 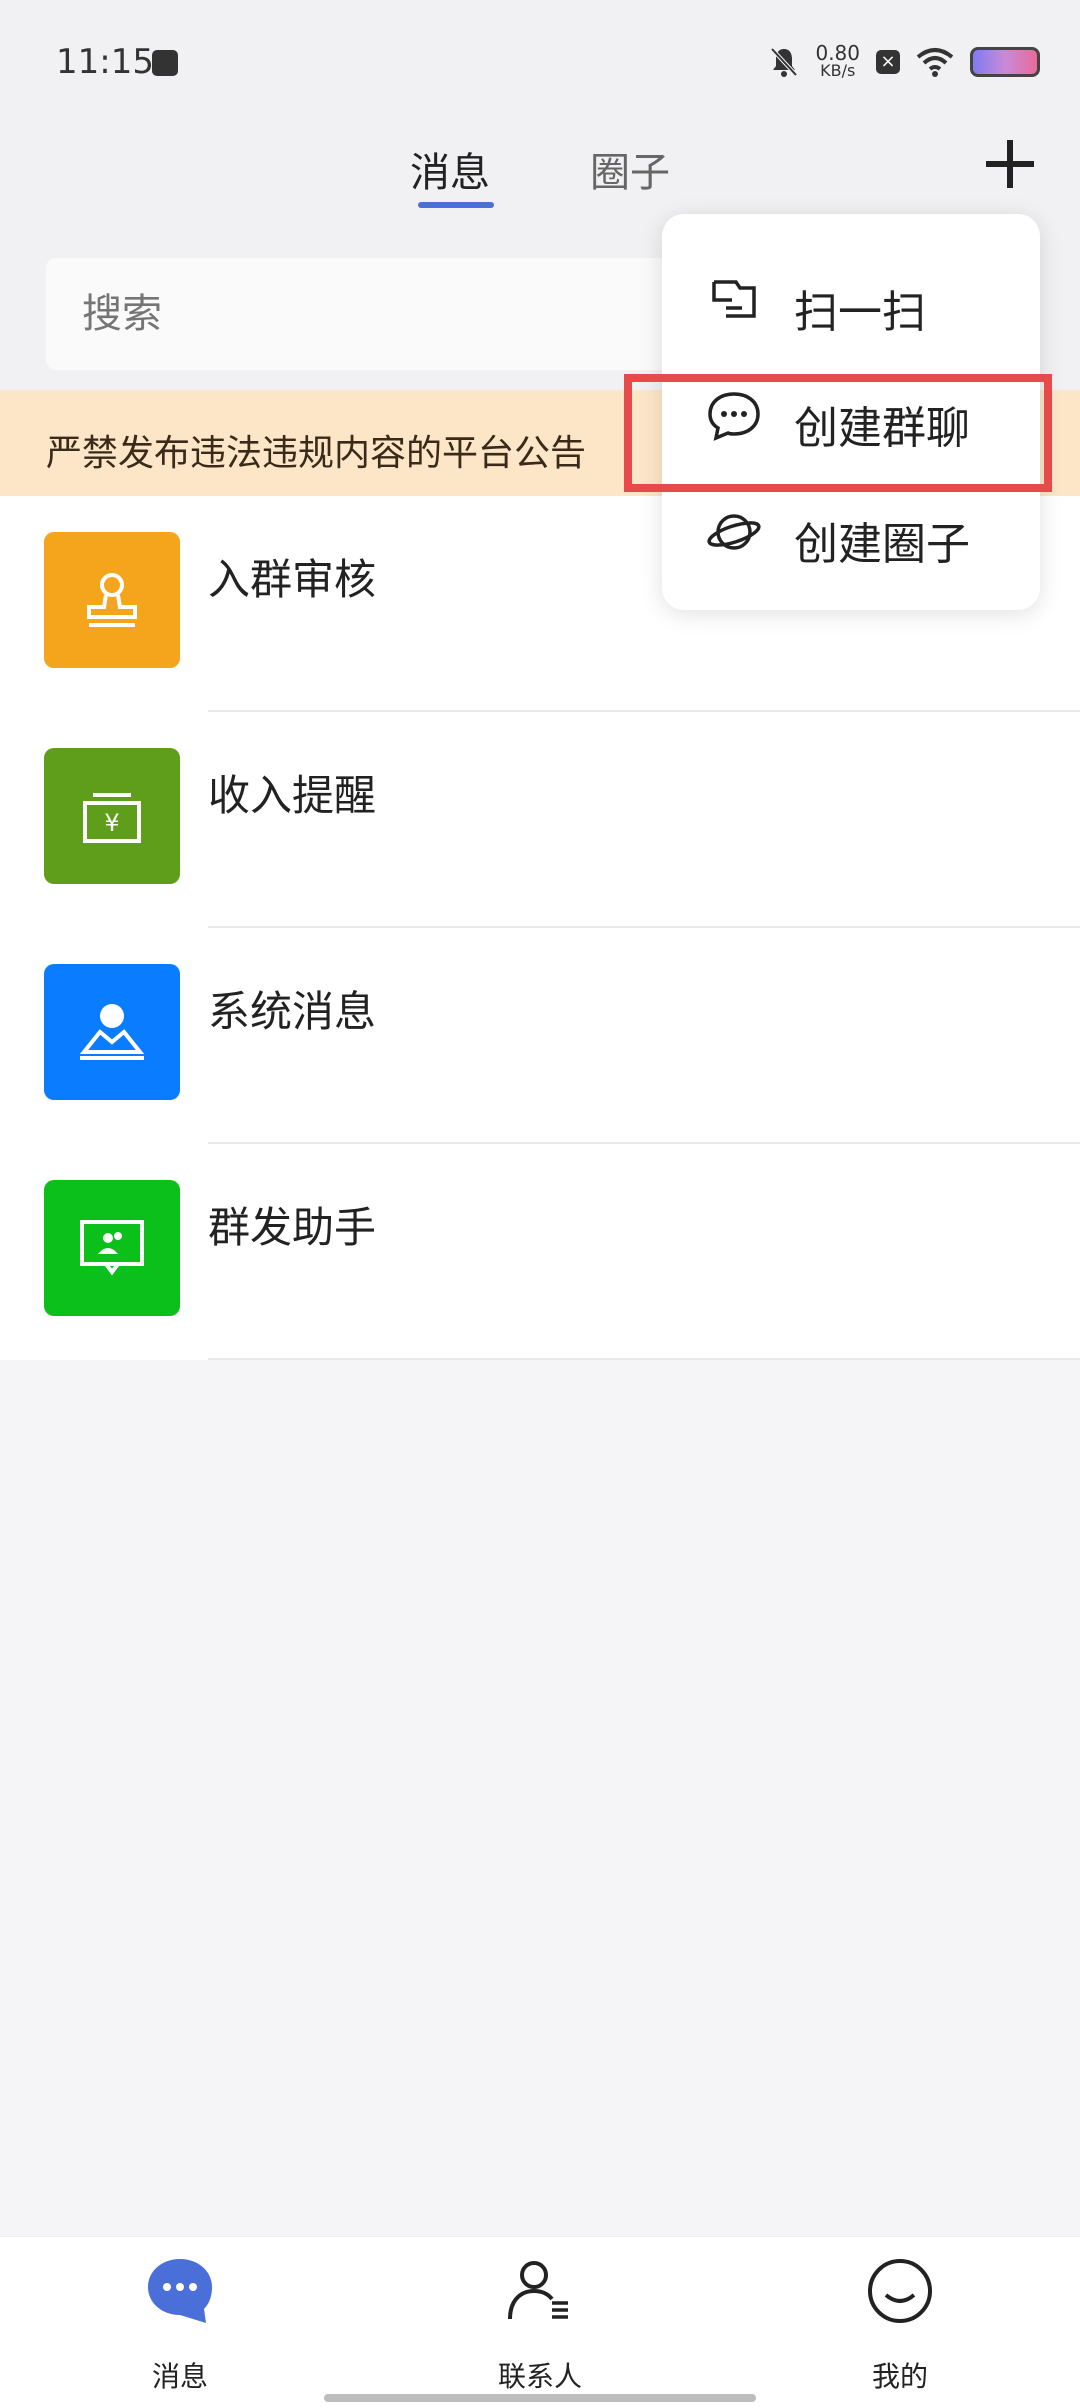 What do you see at coordinates (540, 2398) in the screenshot?
I see `home-indicator` at bounding box center [540, 2398].